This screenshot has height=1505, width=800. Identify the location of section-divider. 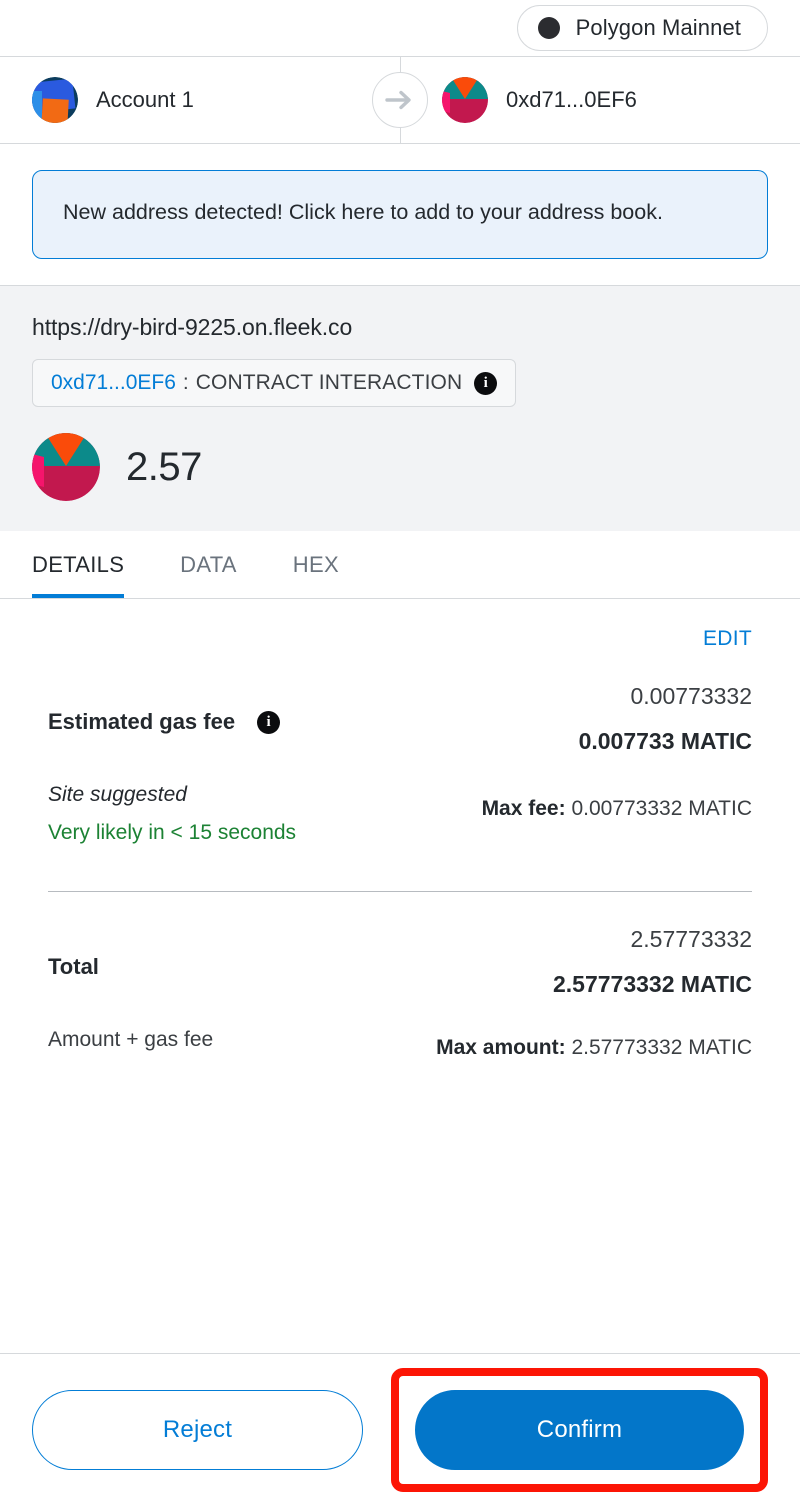
(400, 892).